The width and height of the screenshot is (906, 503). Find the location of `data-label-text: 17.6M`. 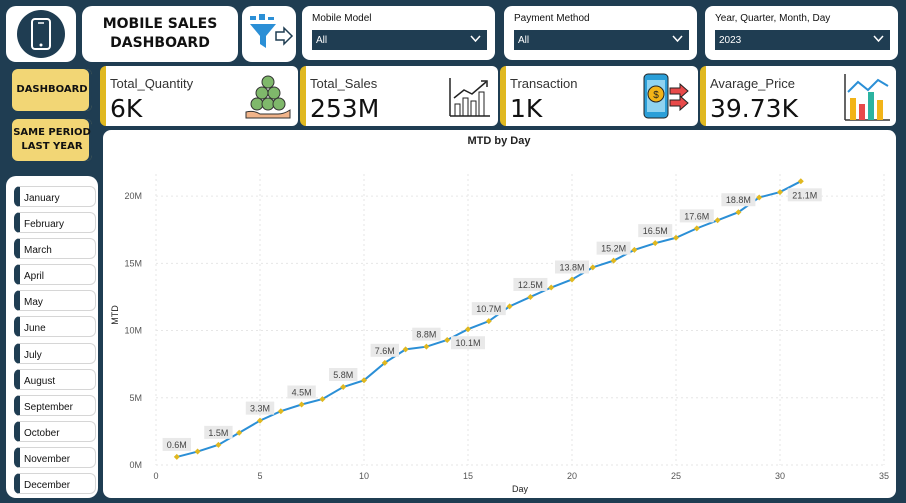

data-label-text: 17.6M is located at coordinates (696, 216).